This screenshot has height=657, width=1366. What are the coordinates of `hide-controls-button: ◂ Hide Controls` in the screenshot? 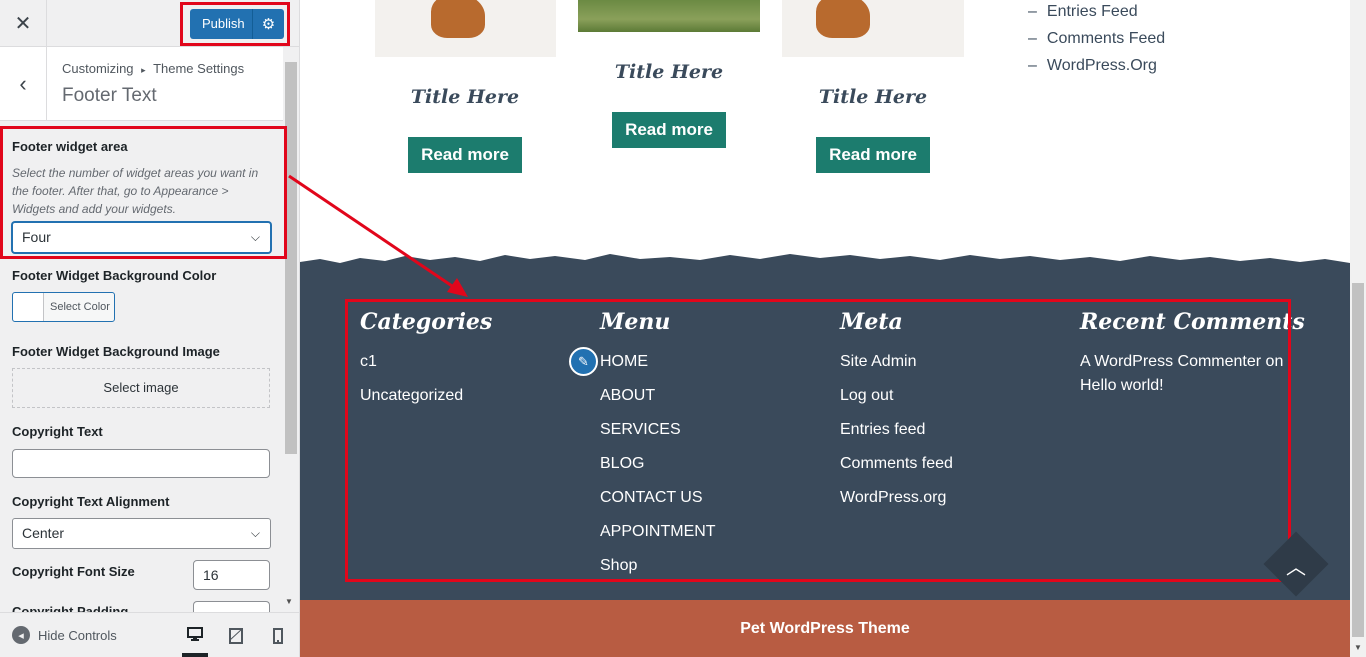 It's located at (64, 635).